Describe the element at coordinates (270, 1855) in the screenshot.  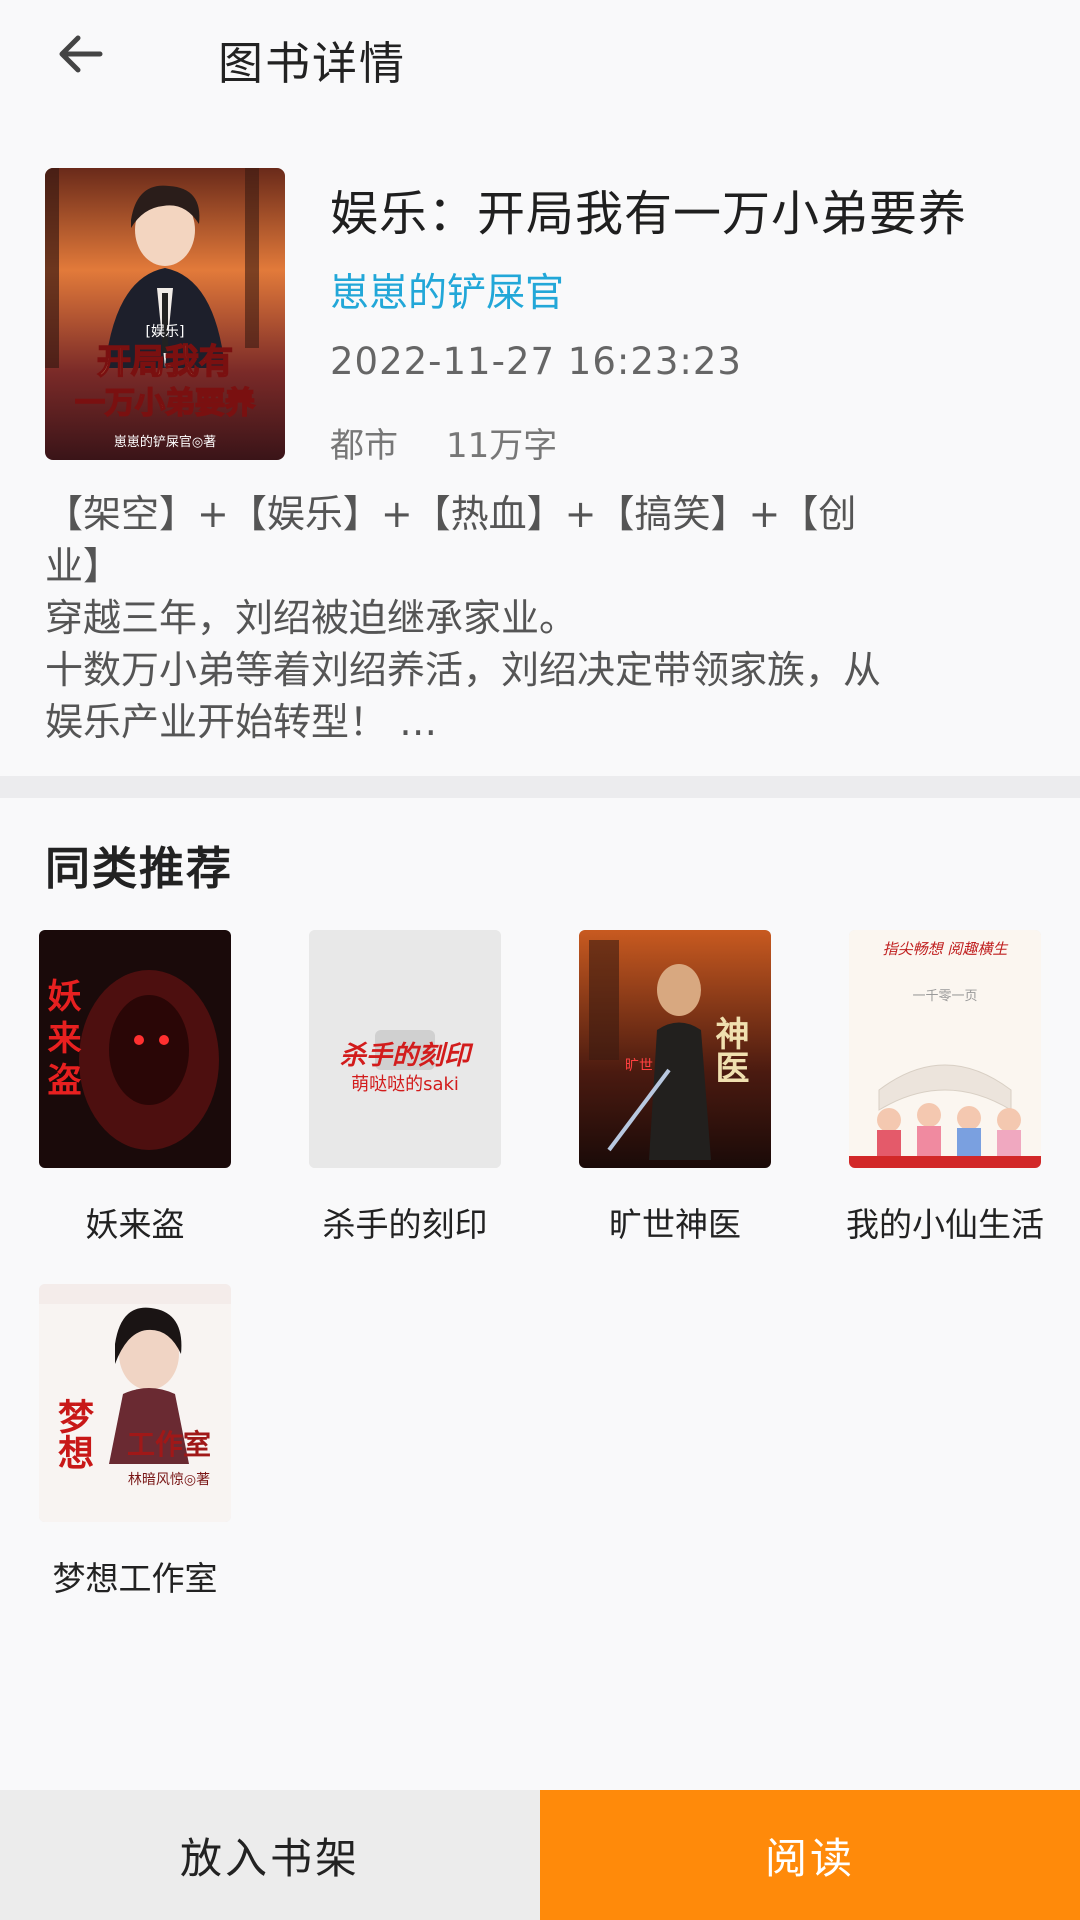
I see `add-to-shelf-button: 放入书架` at that location.